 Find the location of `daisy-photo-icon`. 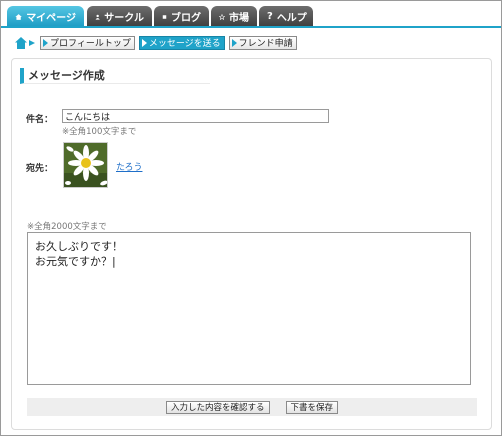

daisy-photo-icon is located at coordinates (85, 165).